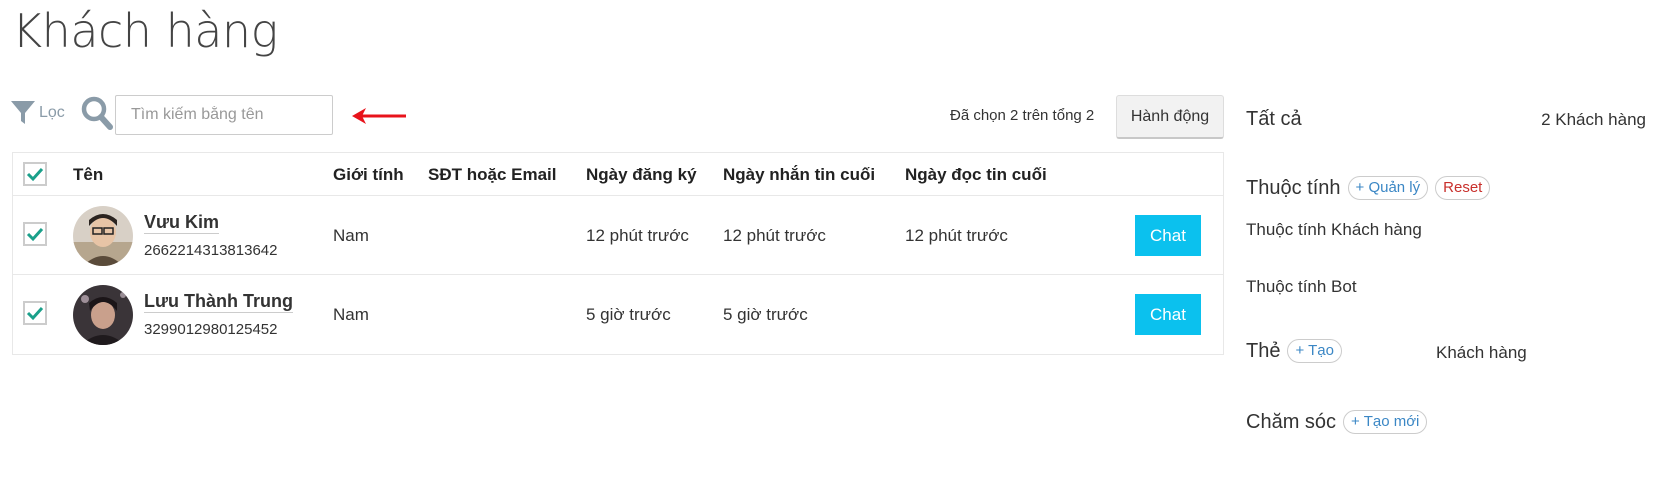 The width and height of the screenshot is (1657, 495). What do you see at coordinates (368, 175) in the screenshot?
I see `header-gender: Giới tính` at bounding box center [368, 175].